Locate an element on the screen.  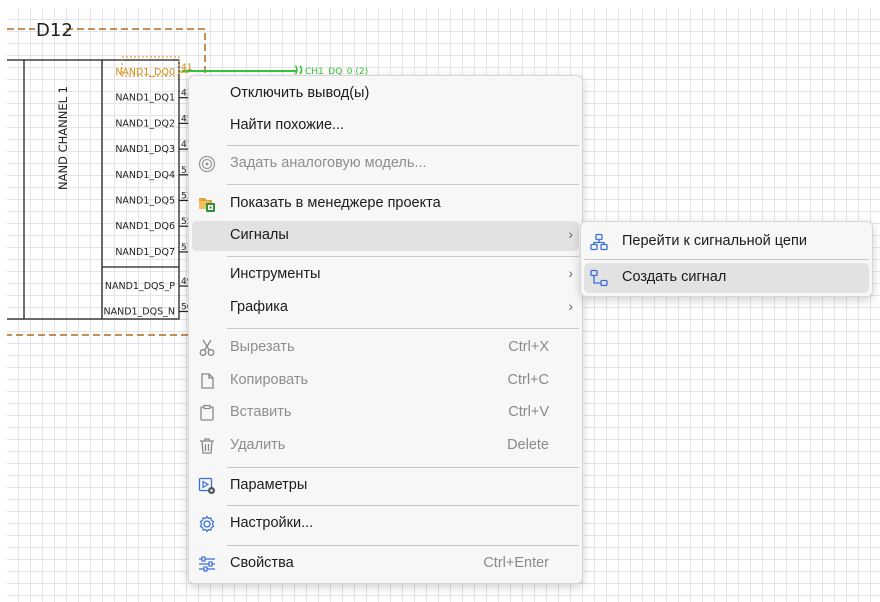
gear-icon is located at coordinates (207, 524).